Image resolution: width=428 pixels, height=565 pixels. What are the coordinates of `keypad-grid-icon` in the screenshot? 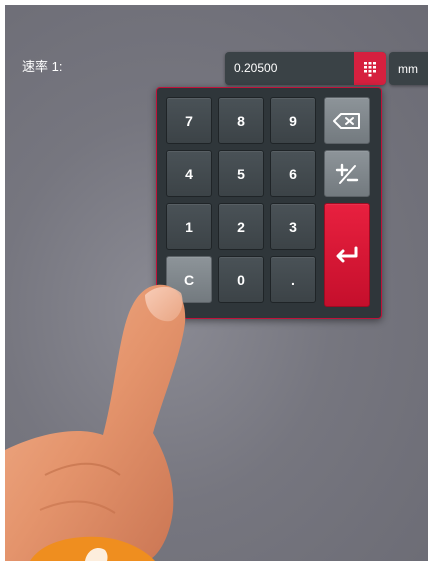 It's located at (370, 68).